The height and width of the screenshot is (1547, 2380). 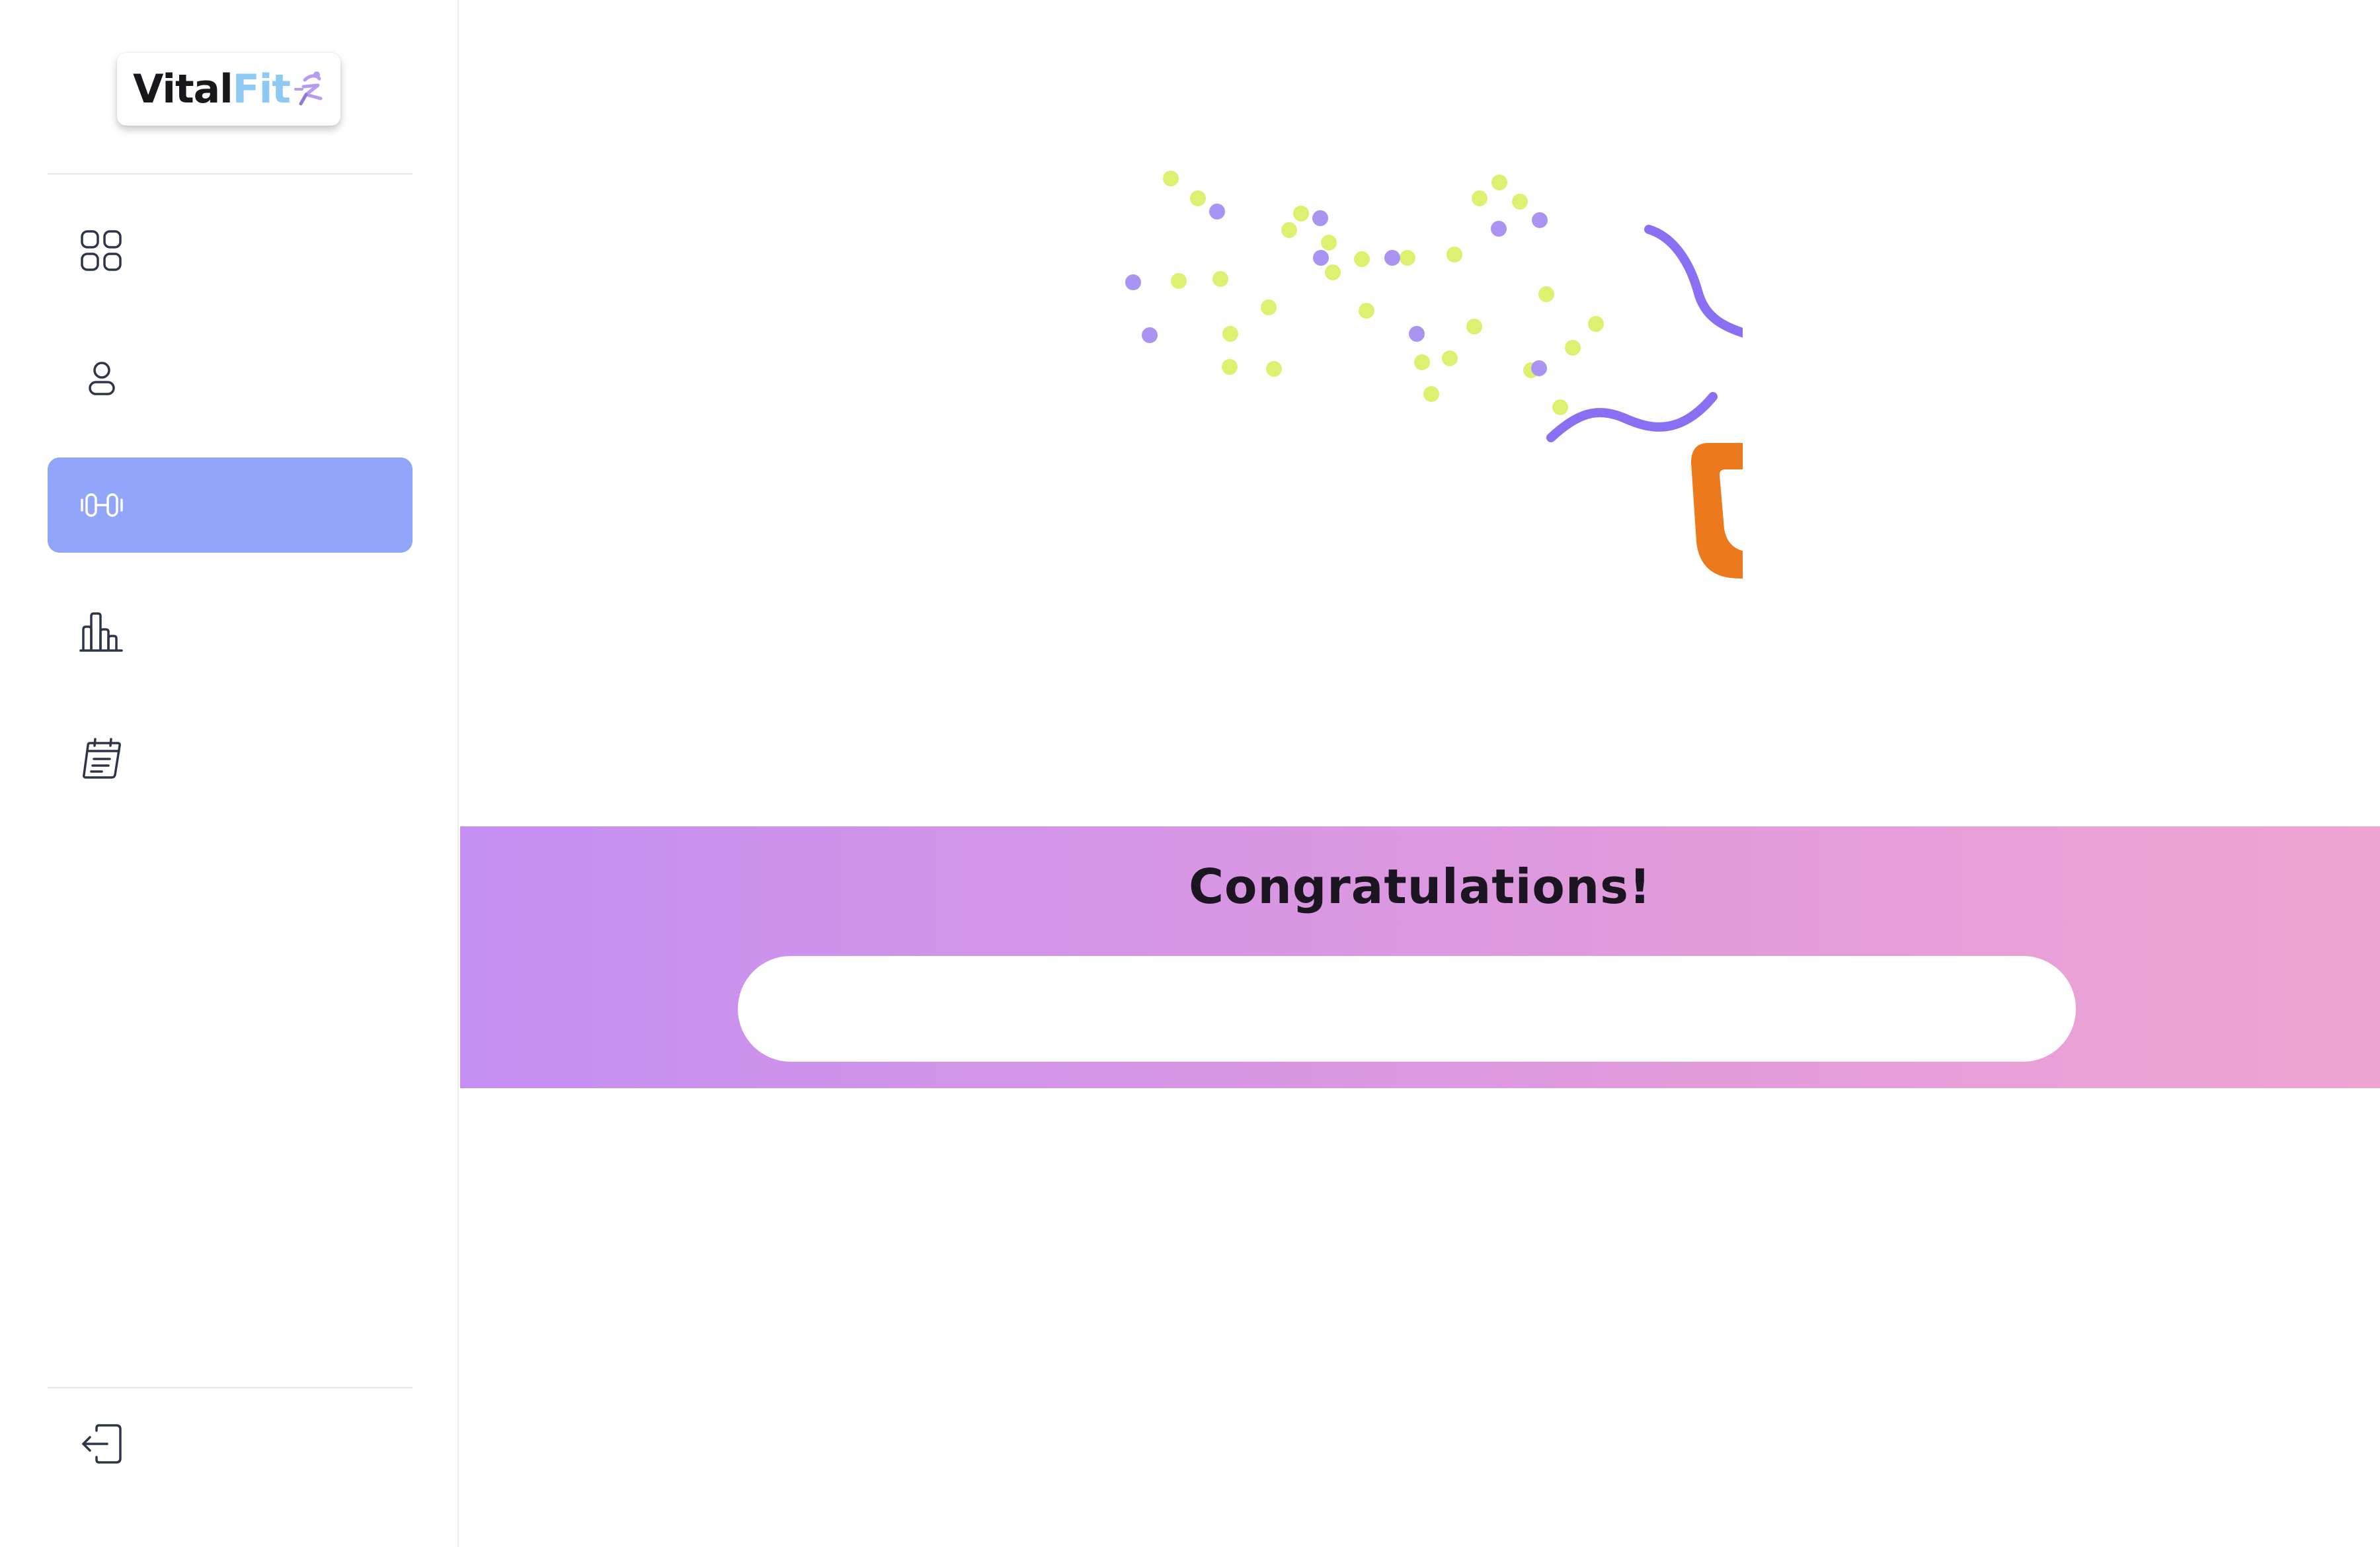 I want to click on grid-icon, so click(x=101, y=250).